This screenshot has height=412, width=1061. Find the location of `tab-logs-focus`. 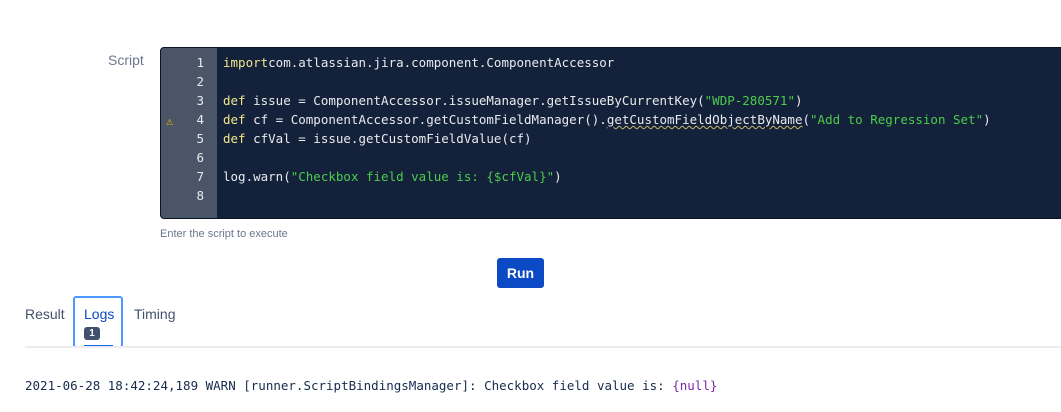

tab-logs-focus is located at coordinates (98, 322).